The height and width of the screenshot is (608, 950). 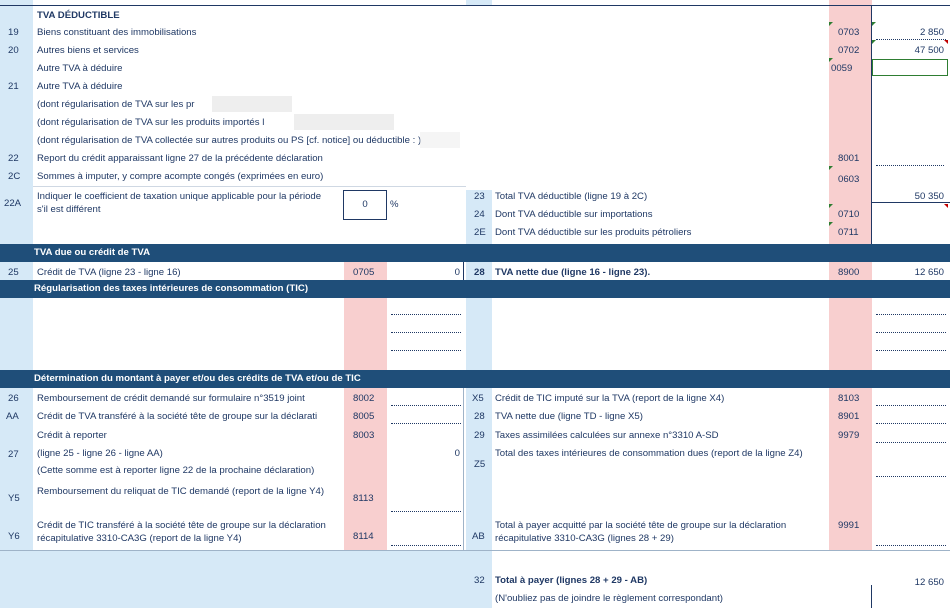 I want to click on row-label: Biens constituant des immobilisations, so click(x=117, y=32).